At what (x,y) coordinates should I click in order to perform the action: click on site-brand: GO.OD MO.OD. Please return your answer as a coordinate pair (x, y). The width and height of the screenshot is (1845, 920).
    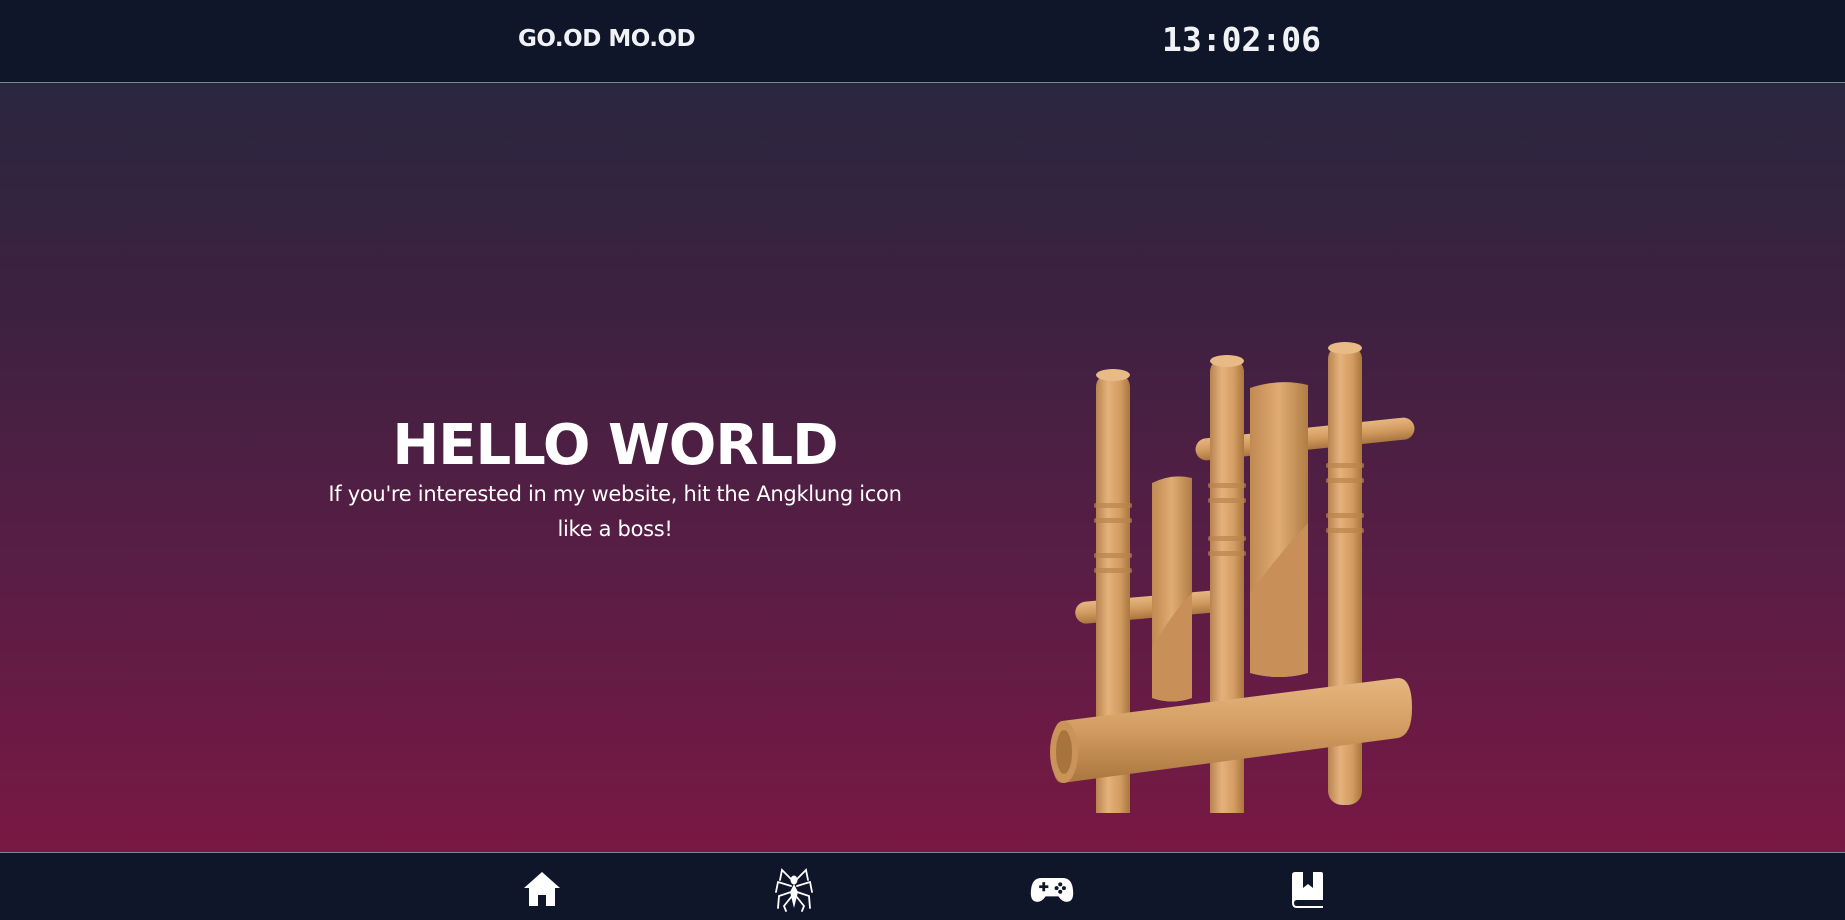
    Looking at the image, I should click on (607, 39).